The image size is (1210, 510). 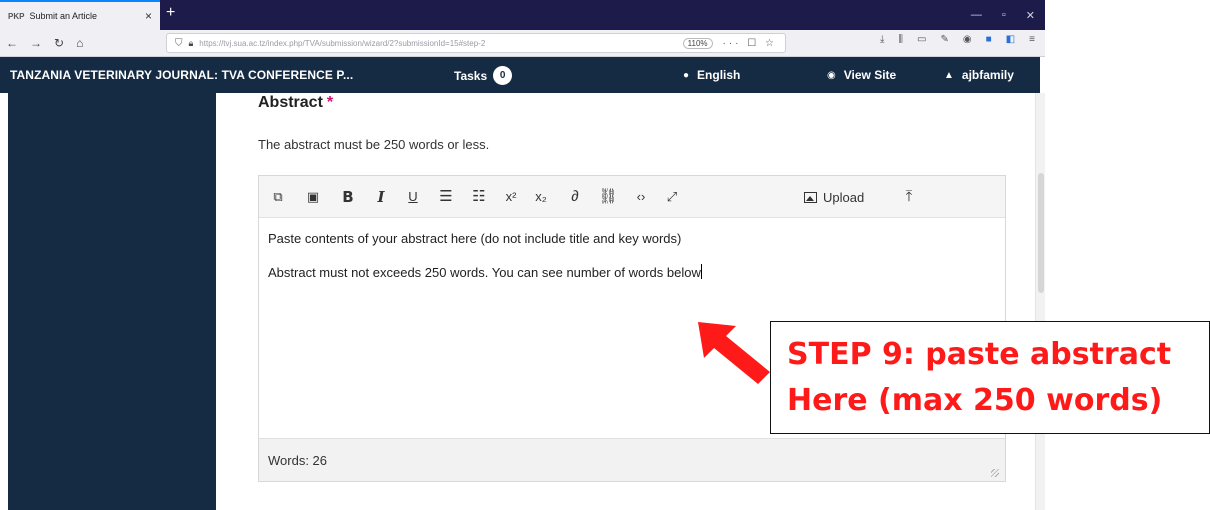 I want to click on lock-icon: 🔒︎, so click(x=191, y=43).